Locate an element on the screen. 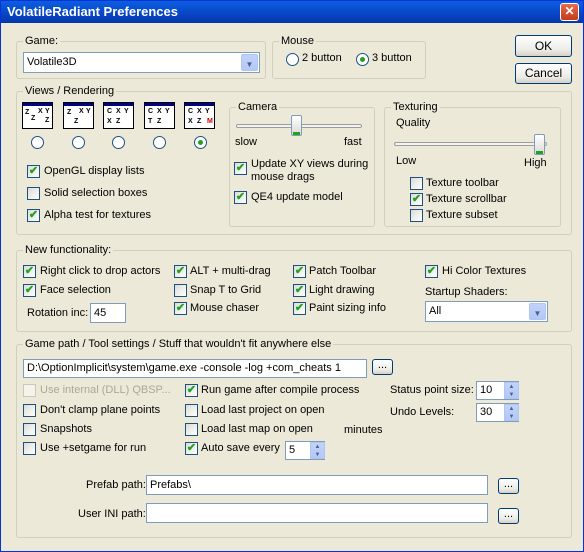 Image resolution: width=584 pixels, height=552 pixels. user-ini-path-input is located at coordinates (317, 513).